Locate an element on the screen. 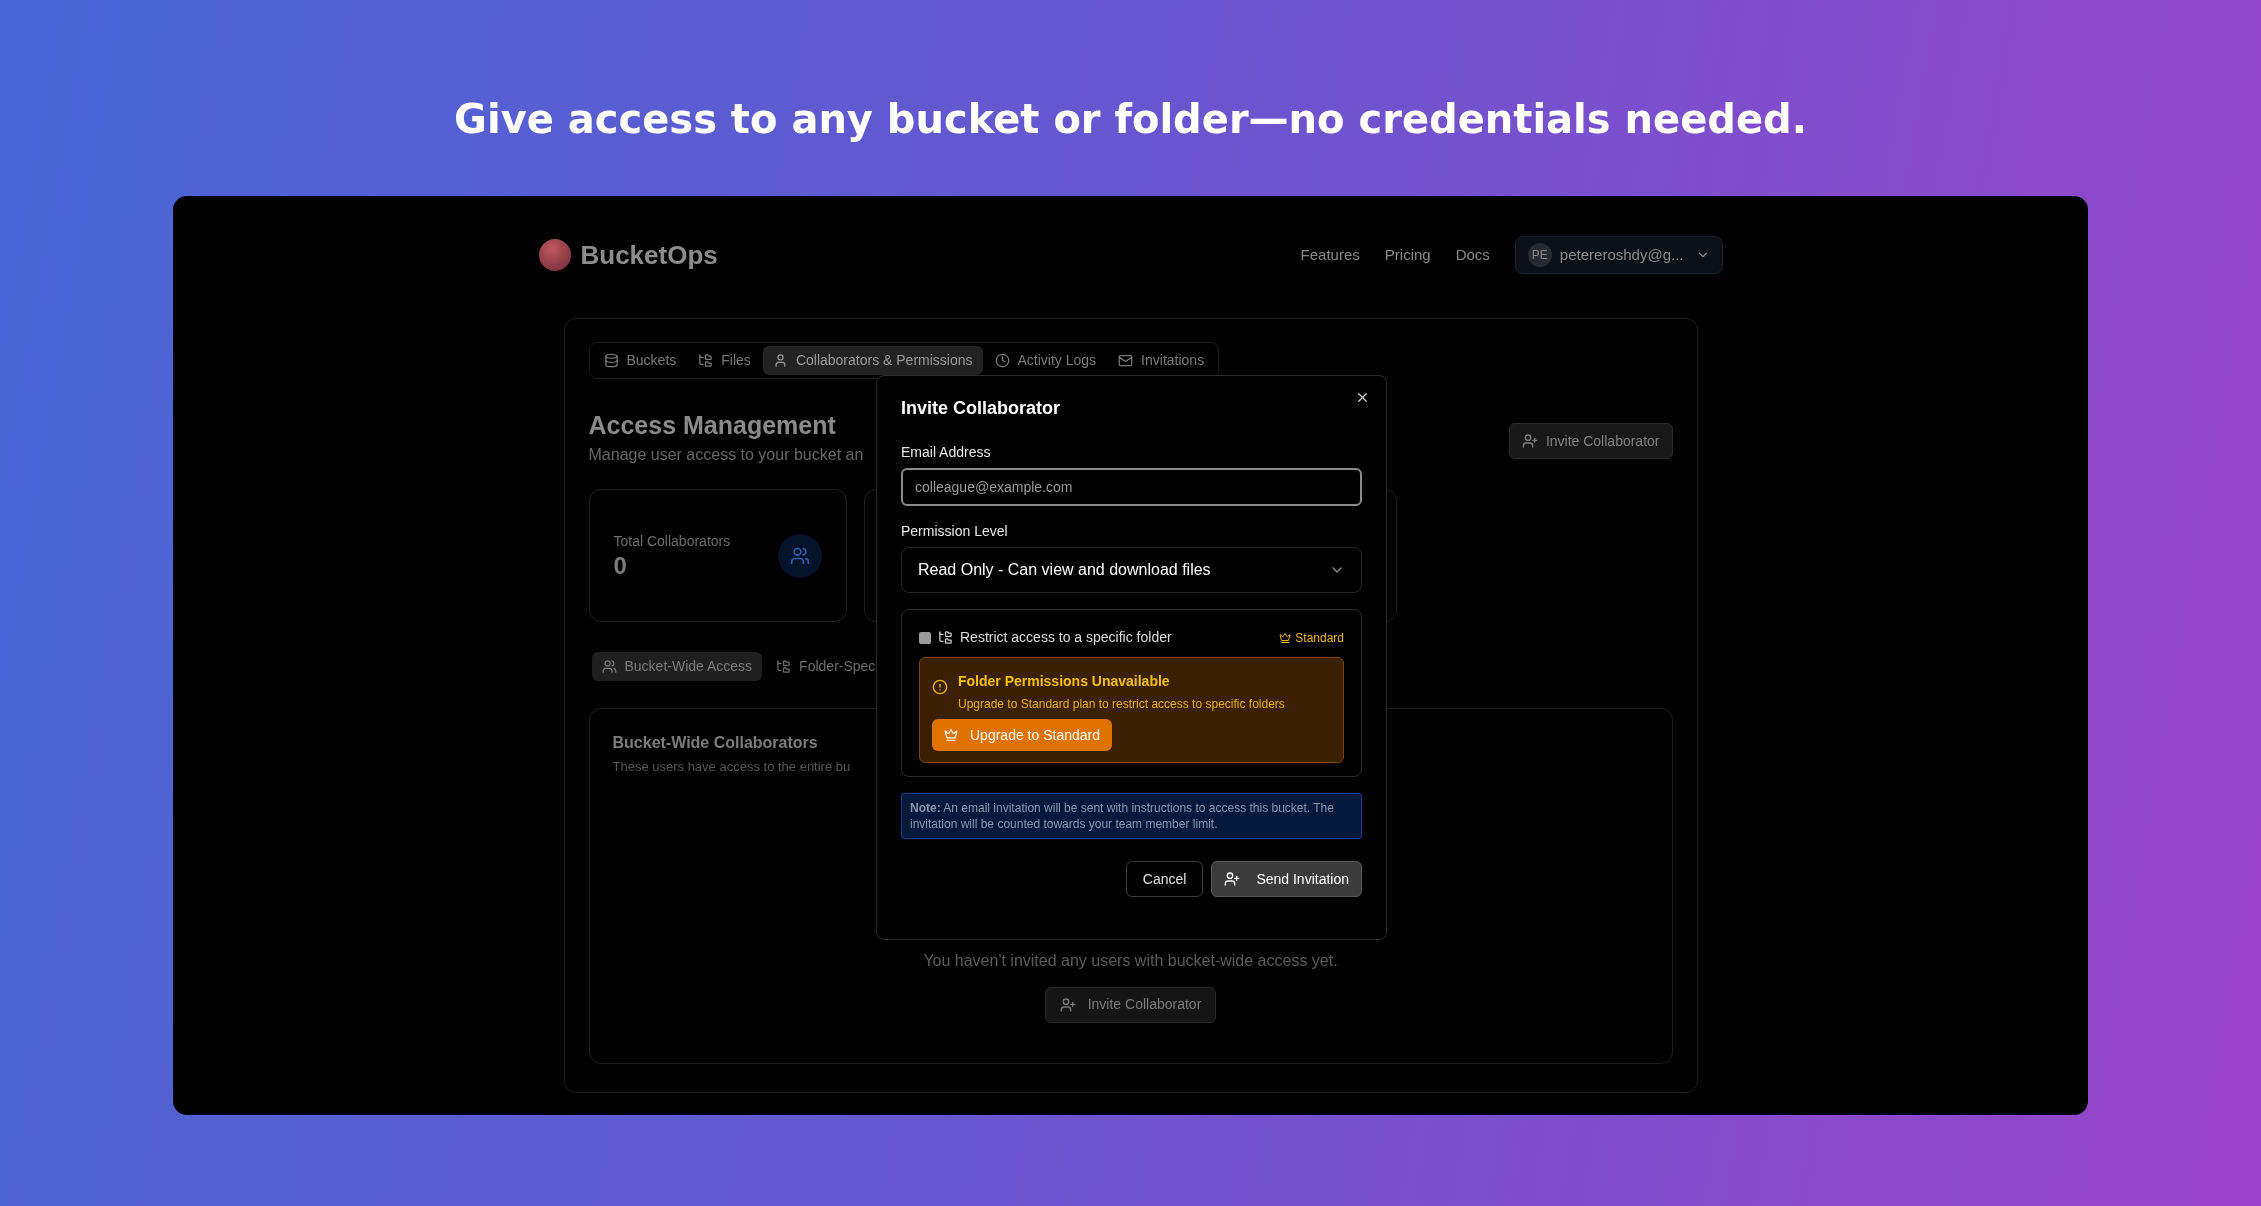  nav-link: Docs is located at coordinates (1472, 255).